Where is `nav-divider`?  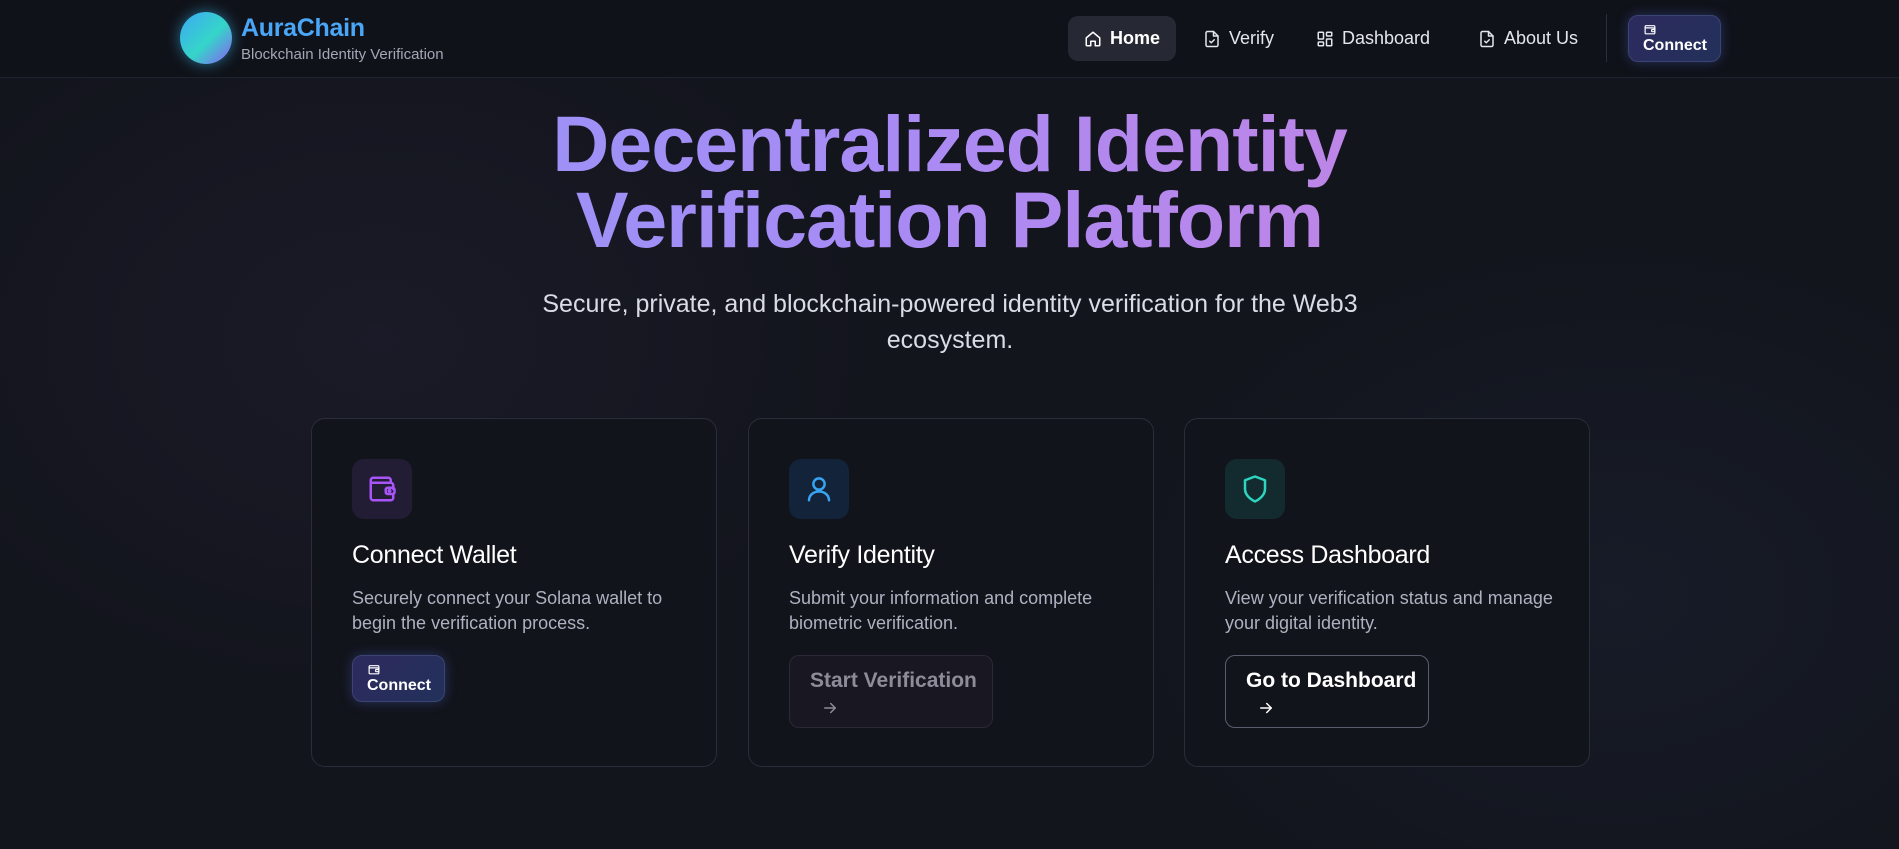 nav-divider is located at coordinates (1606, 38).